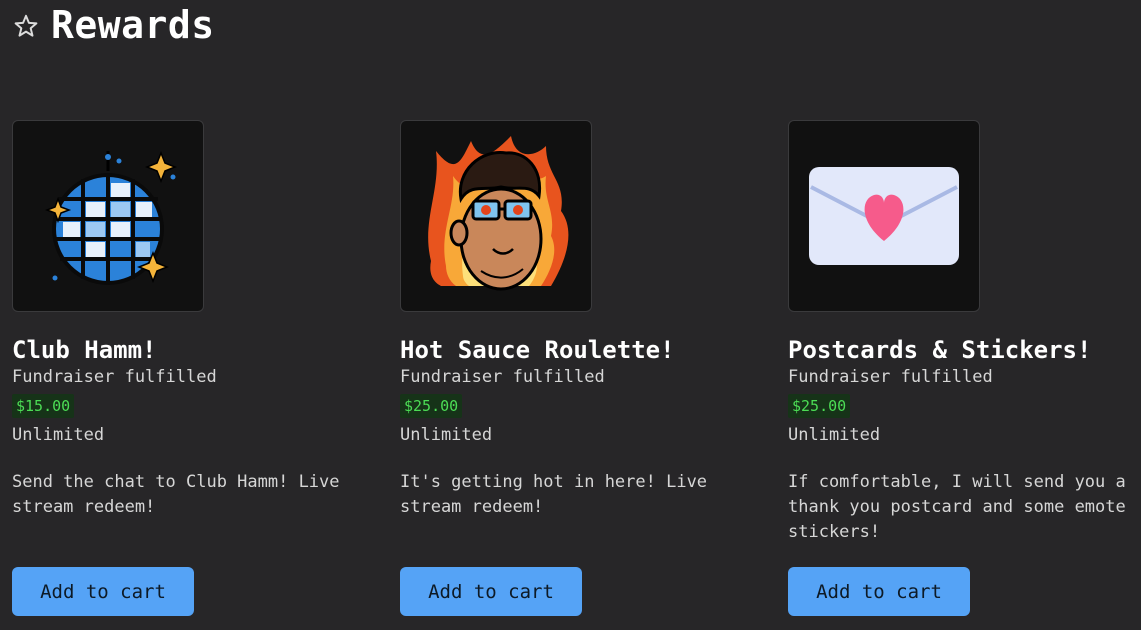 Image resolution: width=1141 pixels, height=630 pixels. What do you see at coordinates (940, 350) in the screenshot?
I see `reward-title: Postcards & Stickers!` at bounding box center [940, 350].